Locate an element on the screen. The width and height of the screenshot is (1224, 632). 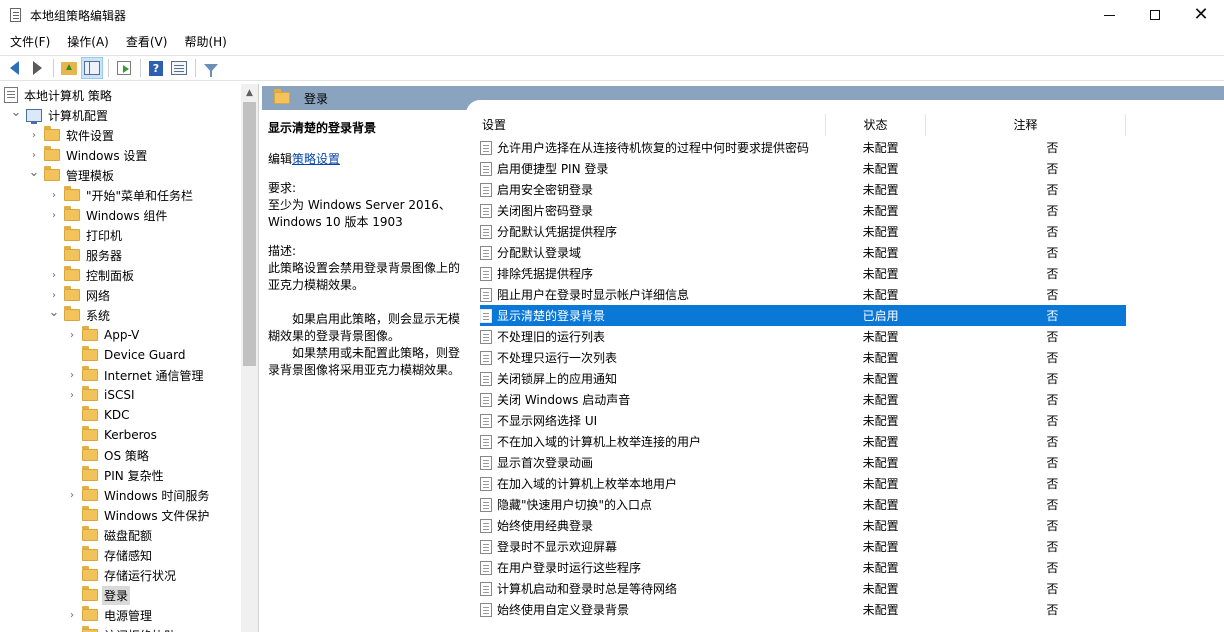
setting-row: 不处理只运行一次列表 未配置 否 is located at coordinates (803, 357).